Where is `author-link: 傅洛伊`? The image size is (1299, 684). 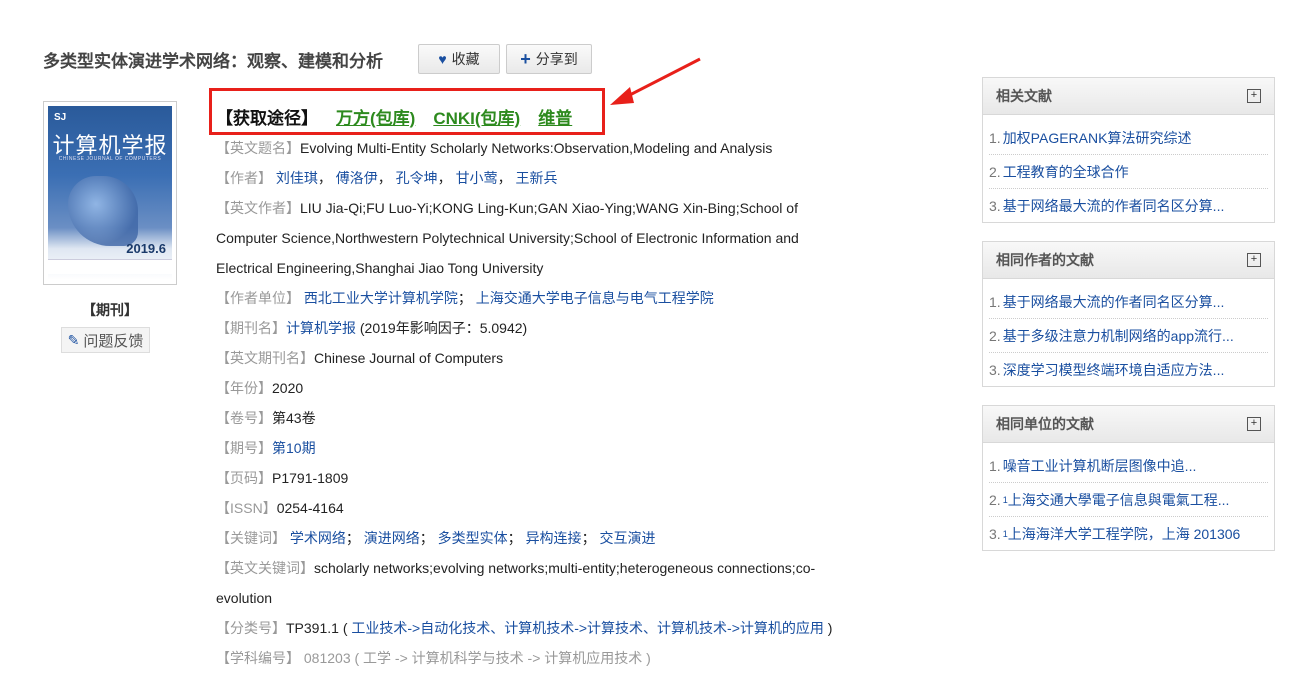
author-link: 傅洛伊 is located at coordinates (357, 178).